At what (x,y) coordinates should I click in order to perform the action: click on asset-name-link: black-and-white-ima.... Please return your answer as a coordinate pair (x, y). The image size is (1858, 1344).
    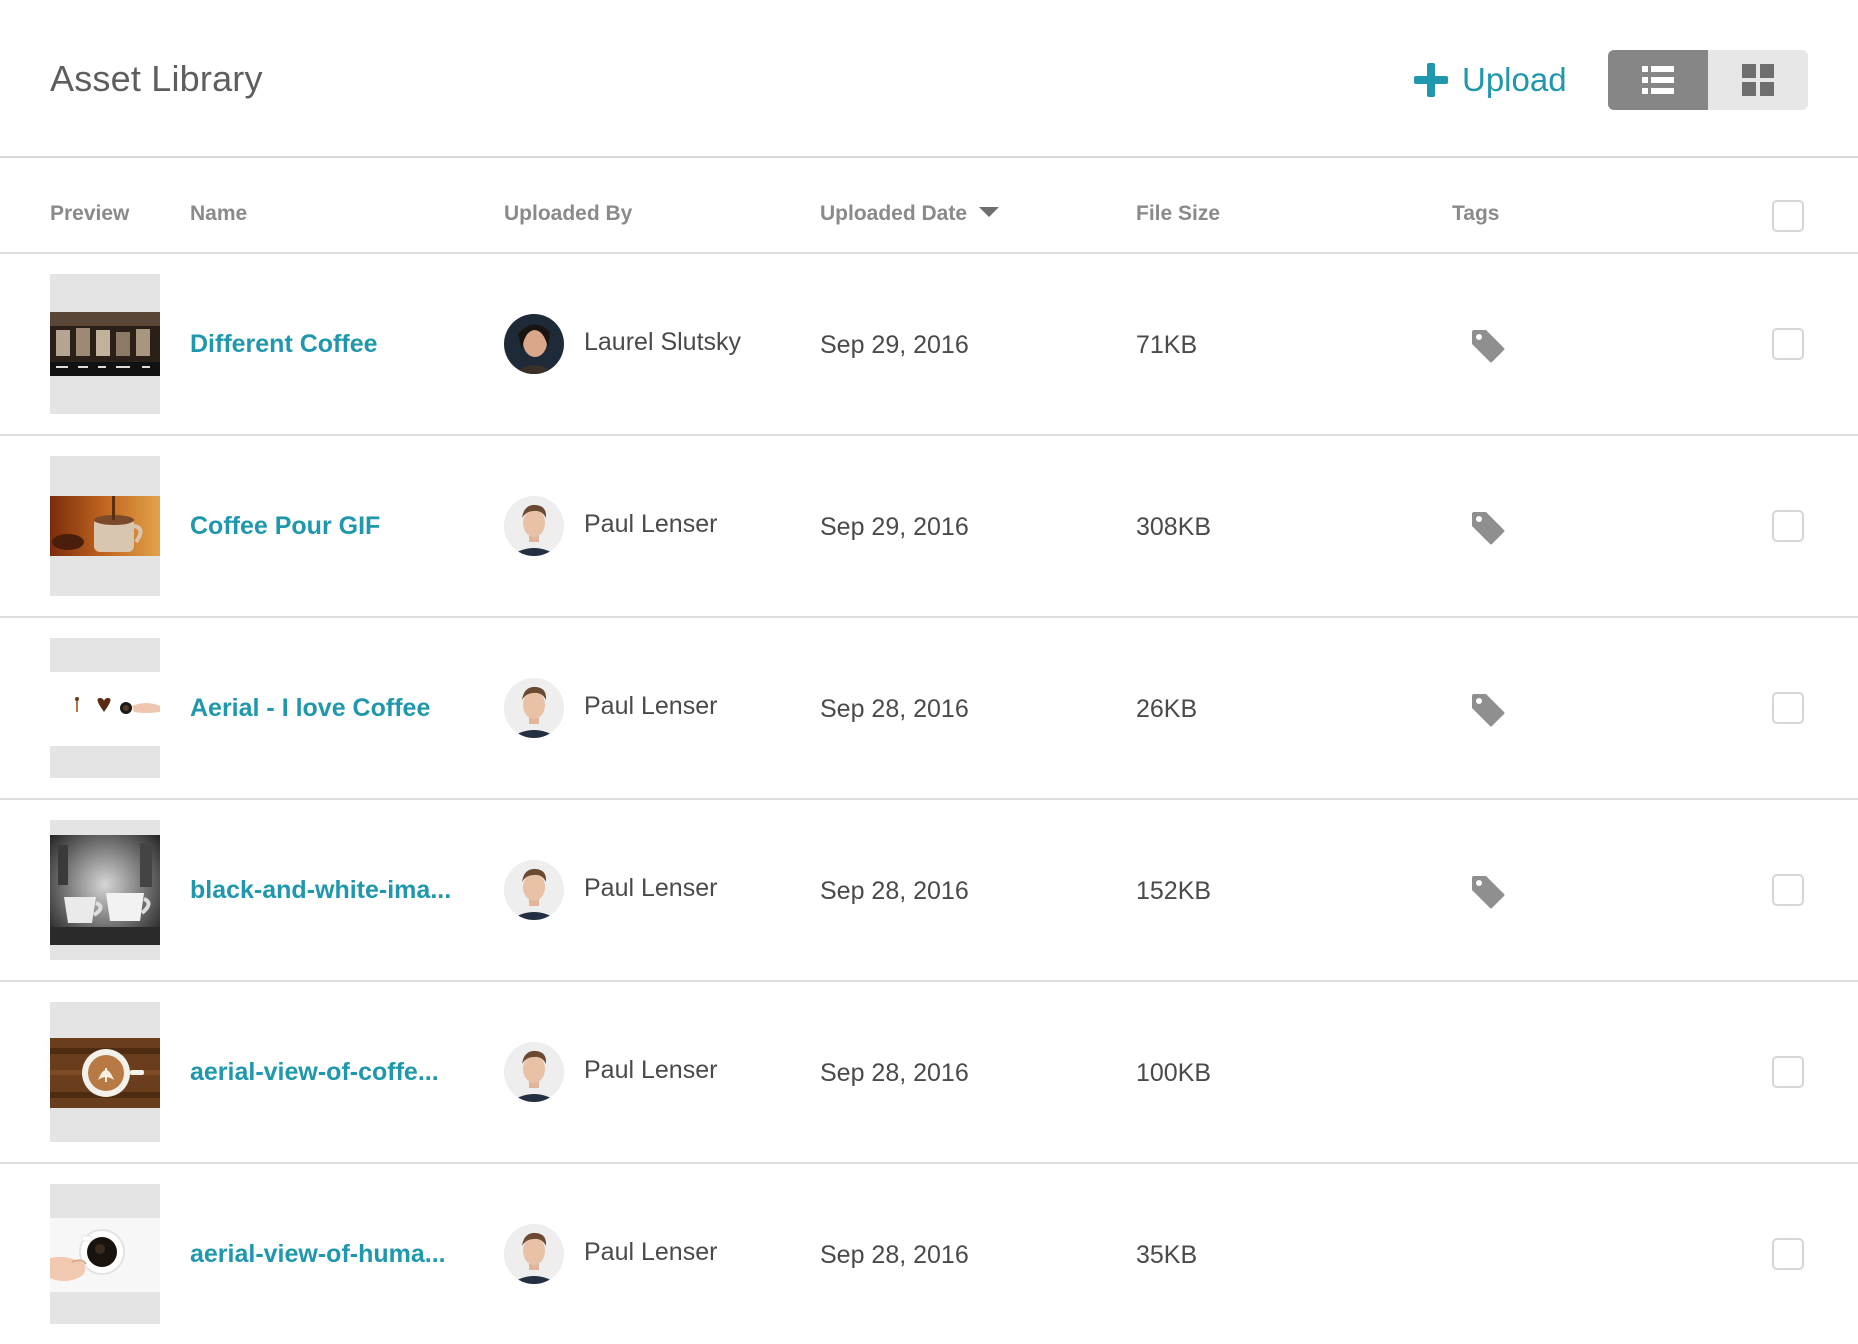
    Looking at the image, I should click on (320, 890).